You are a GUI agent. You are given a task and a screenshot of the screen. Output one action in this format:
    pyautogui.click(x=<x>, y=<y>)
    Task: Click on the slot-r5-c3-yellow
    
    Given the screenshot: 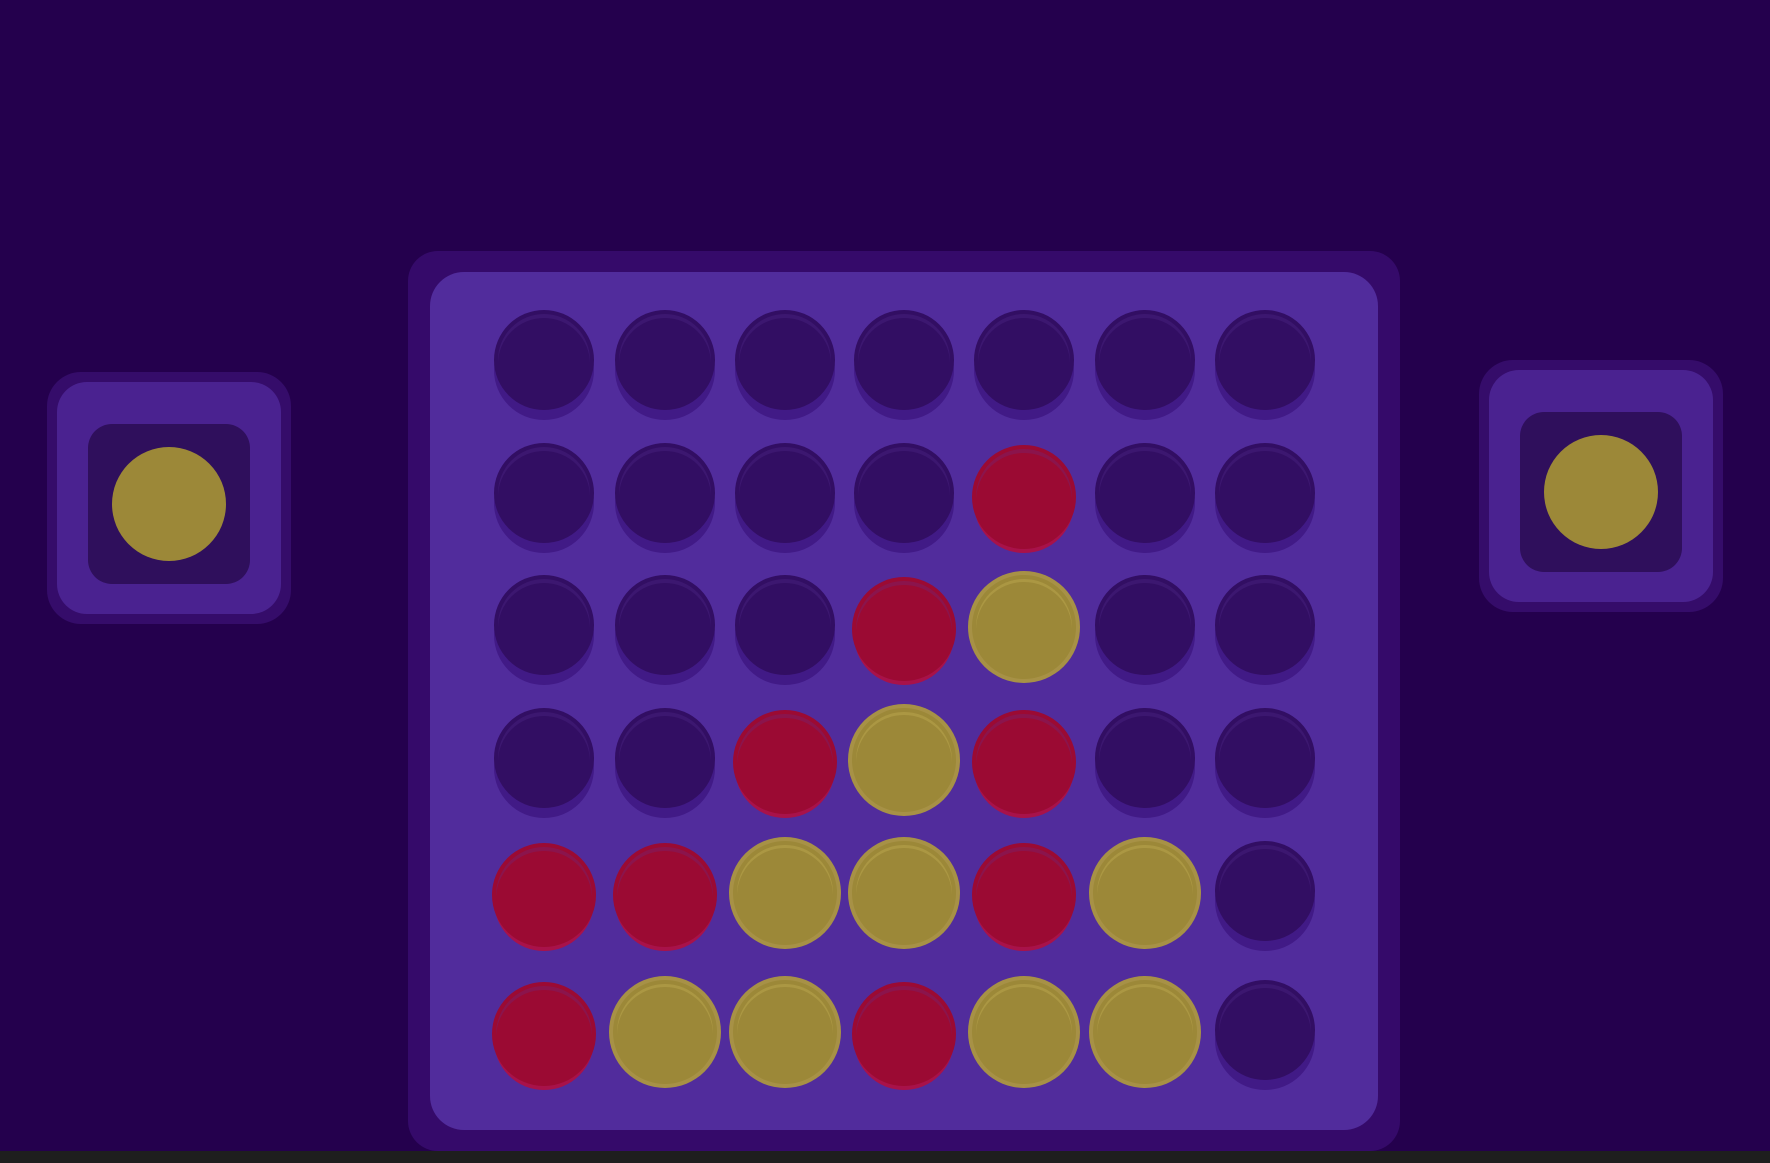 What is the action you would take?
    pyautogui.click(x=785, y=894)
    